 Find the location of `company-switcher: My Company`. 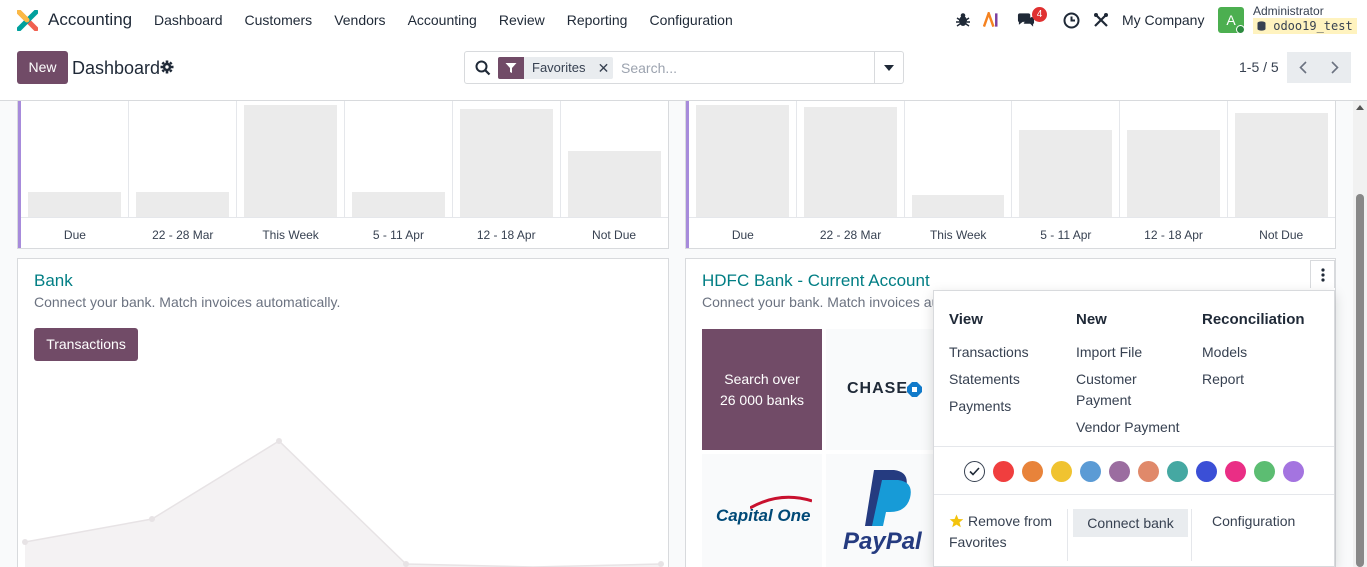

company-switcher: My Company is located at coordinates (1163, 20).